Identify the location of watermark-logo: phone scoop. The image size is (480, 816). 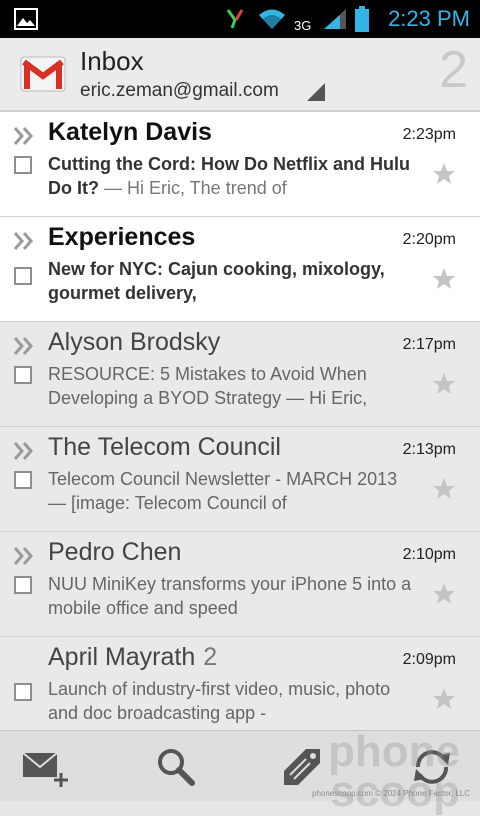
(394, 770).